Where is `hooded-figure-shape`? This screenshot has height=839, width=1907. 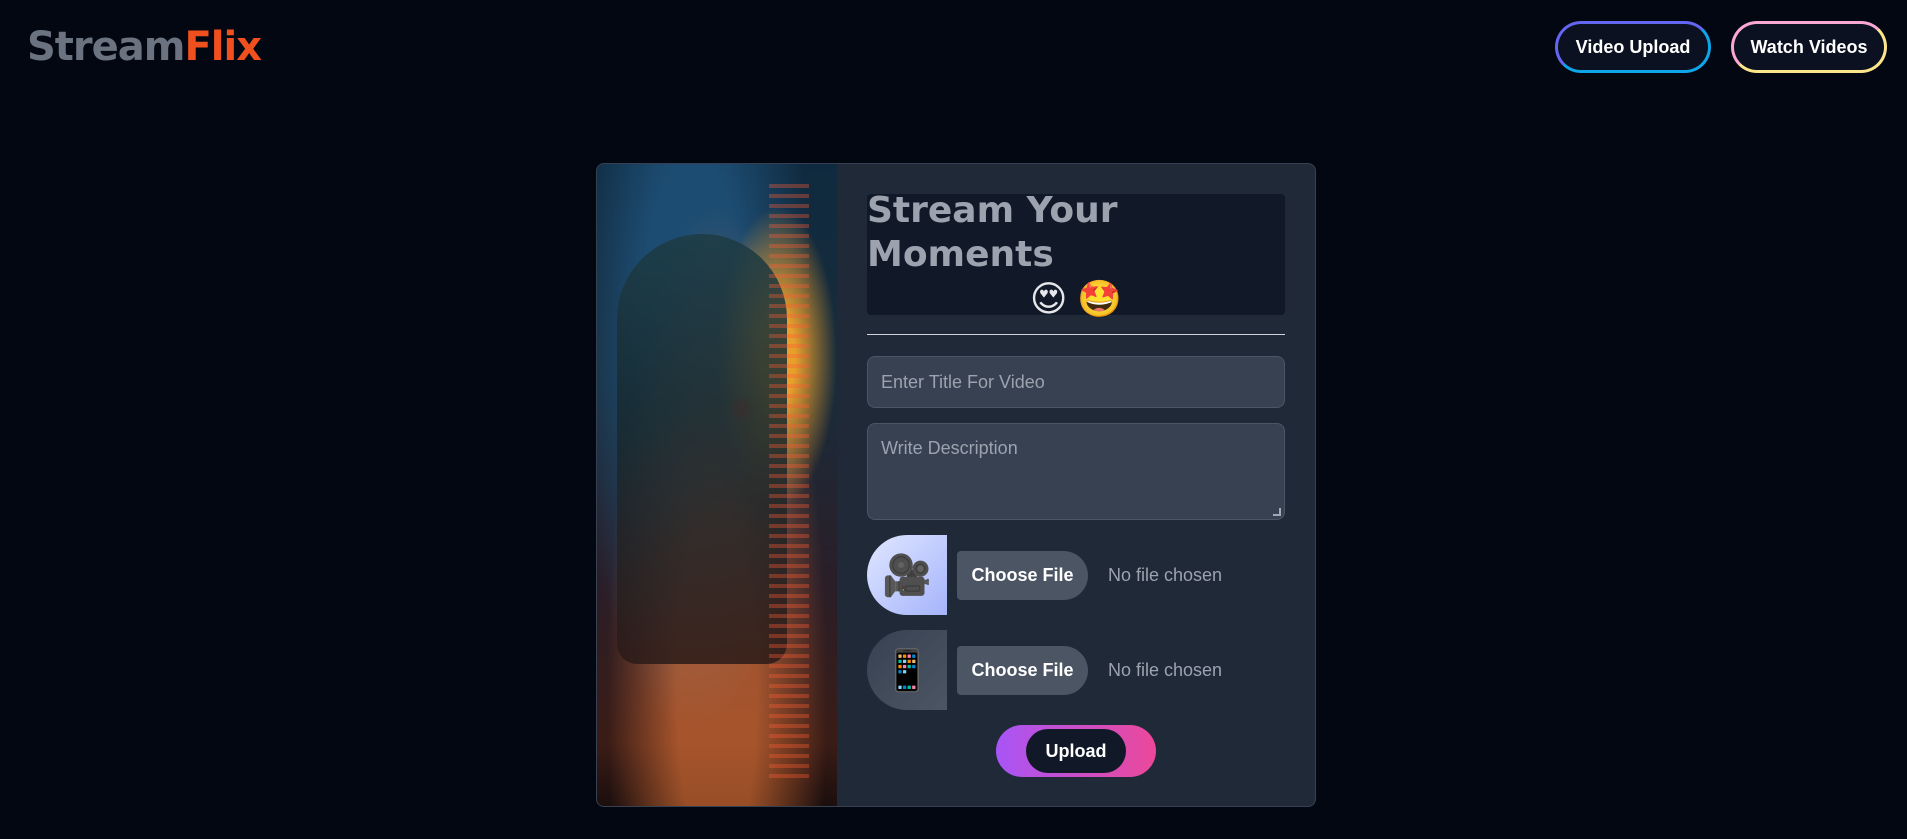 hooded-figure-shape is located at coordinates (702, 449).